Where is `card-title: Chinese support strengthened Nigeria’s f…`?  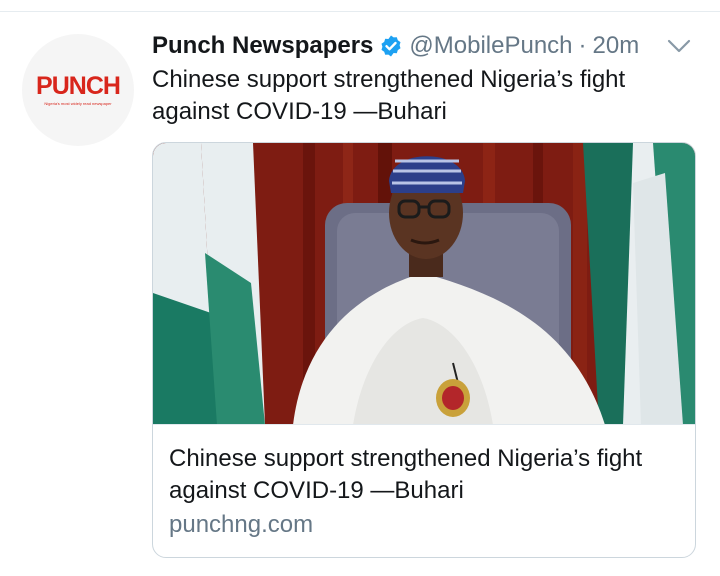
card-title: Chinese support strengthened Nigeria’s f… is located at coordinates (426, 475).